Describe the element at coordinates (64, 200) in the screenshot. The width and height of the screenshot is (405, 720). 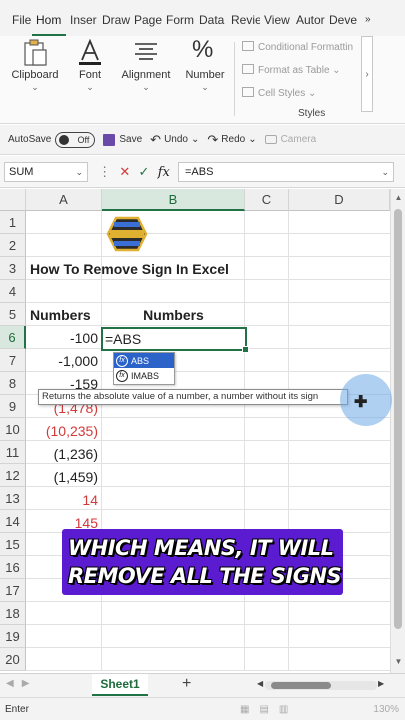
I see `column-header-a: A` at that location.